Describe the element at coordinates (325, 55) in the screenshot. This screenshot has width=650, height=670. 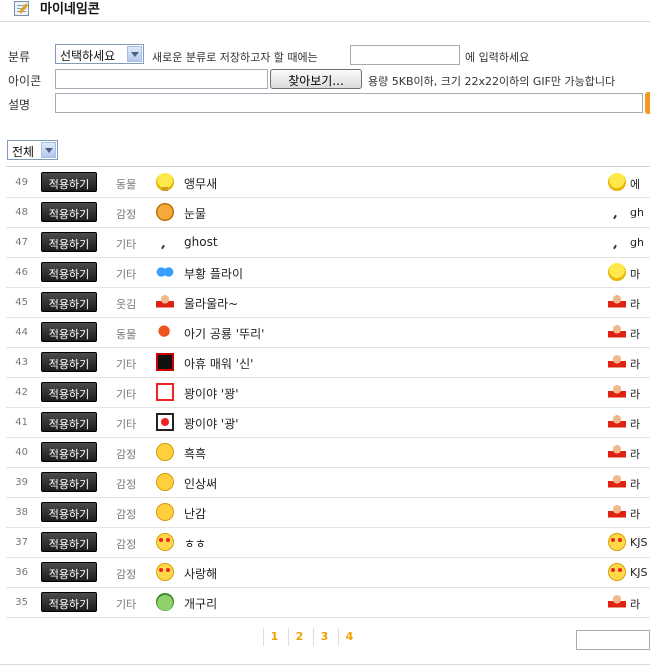
I see `category-row: 분류 선택하세요 새로운 분류로 저장하고자 할 때에는 에 입력하세요` at that location.